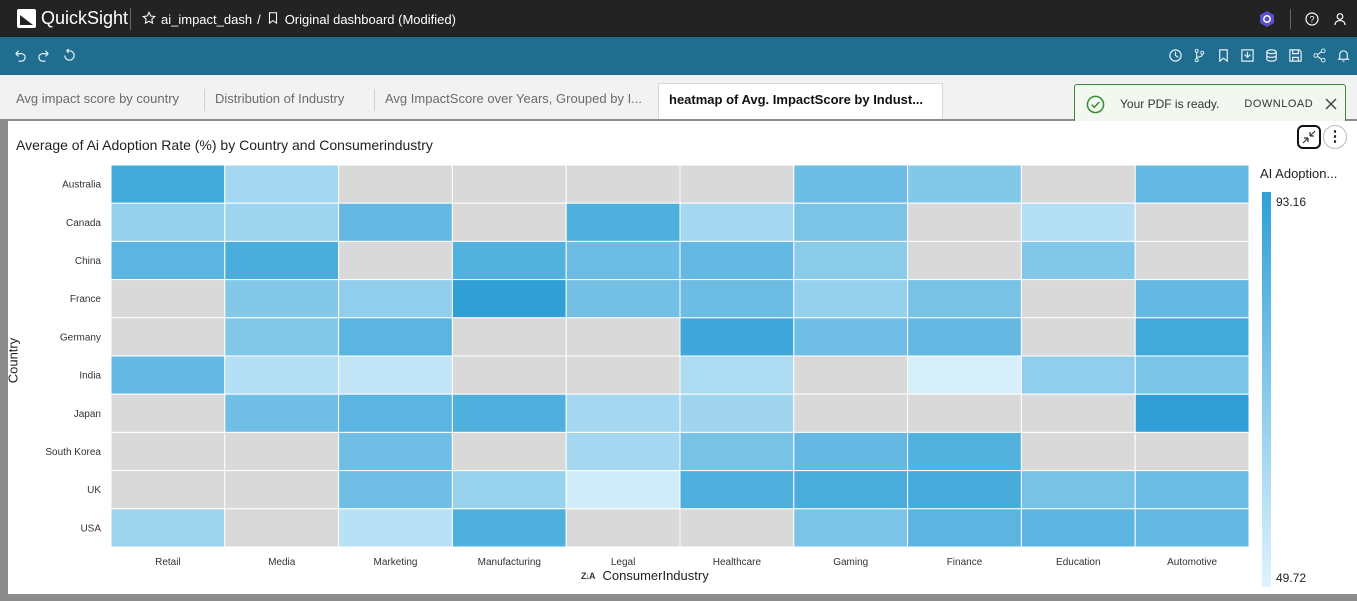 The height and width of the screenshot is (601, 1357). What do you see at coordinates (1343, 55) in the screenshot?
I see `bell-icon` at bounding box center [1343, 55].